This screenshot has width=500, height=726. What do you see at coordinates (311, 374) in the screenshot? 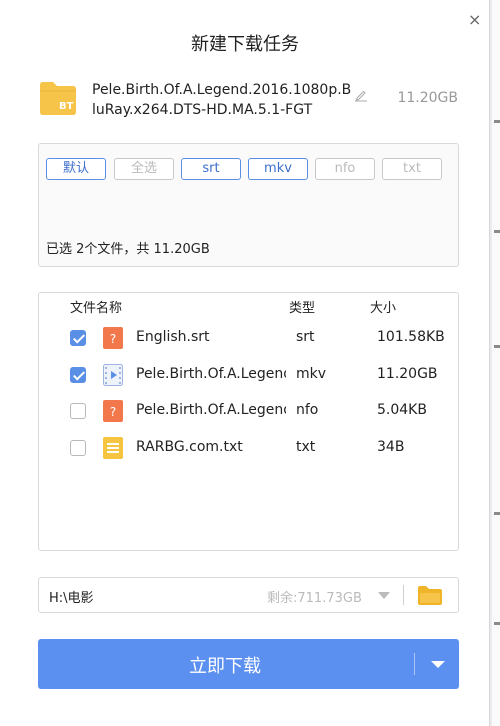
I see `file-type: mkv` at bounding box center [311, 374].